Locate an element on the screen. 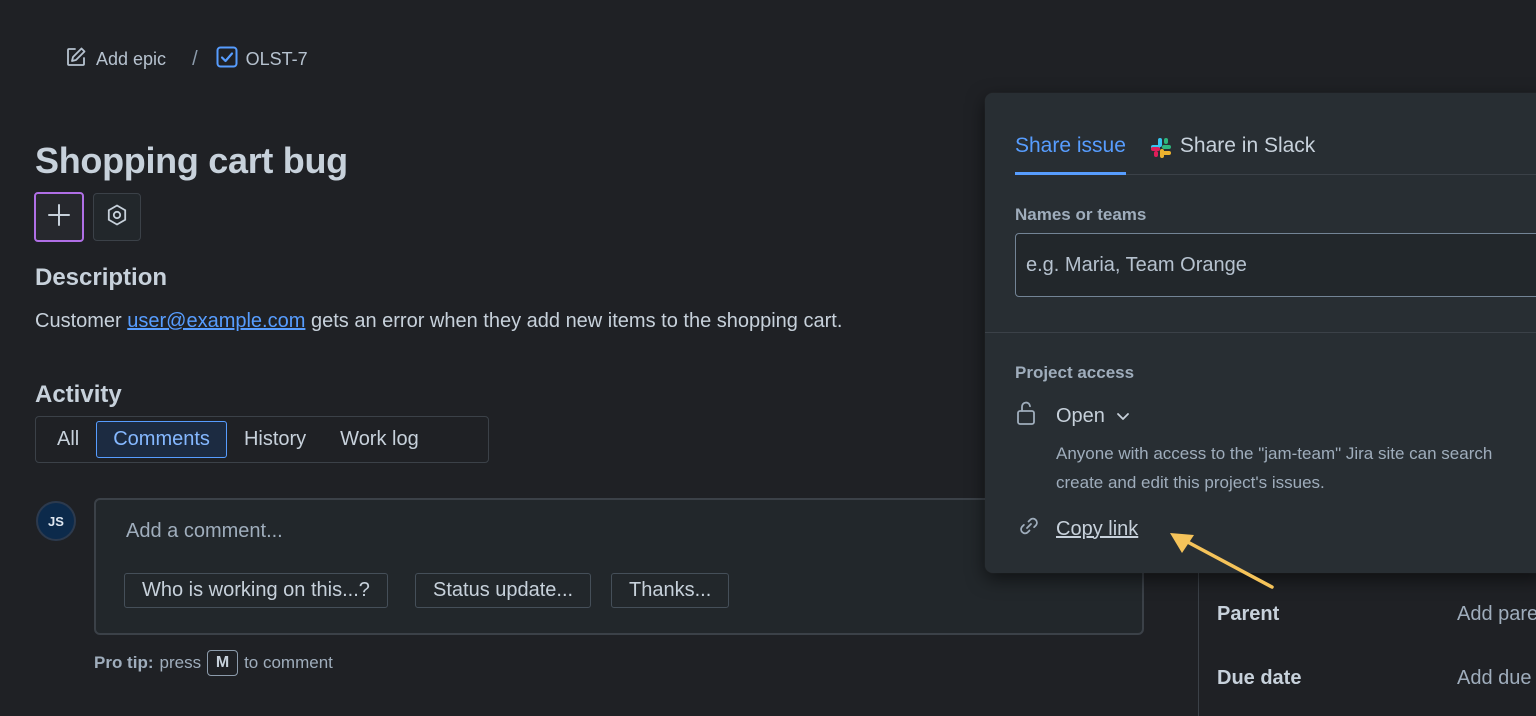  breadcrumb: Add epic / OLST-7 is located at coordinates (186, 59).